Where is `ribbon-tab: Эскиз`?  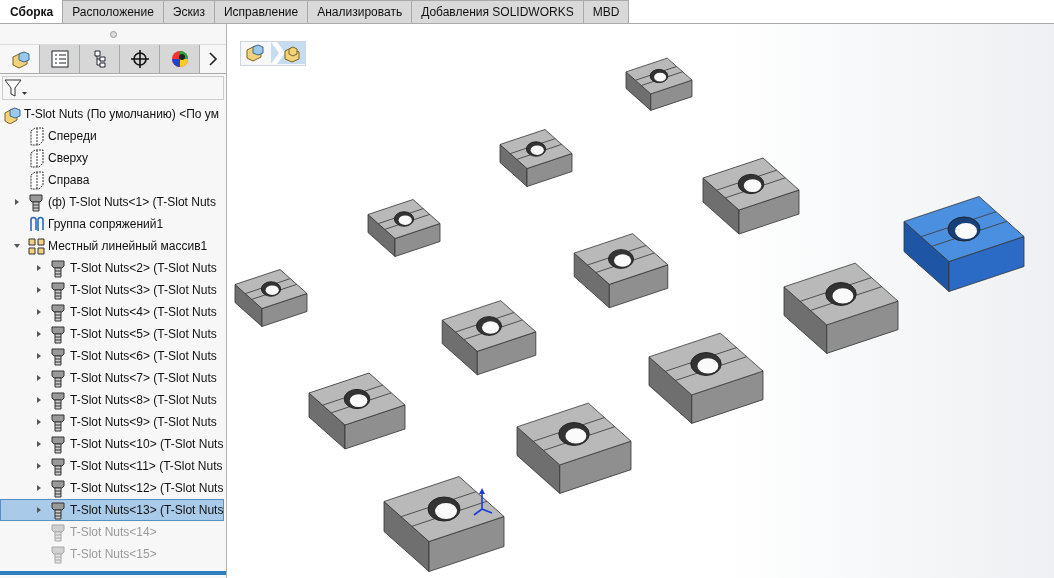
ribbon-tab: Эскиз is located at coordinates (188, 11).